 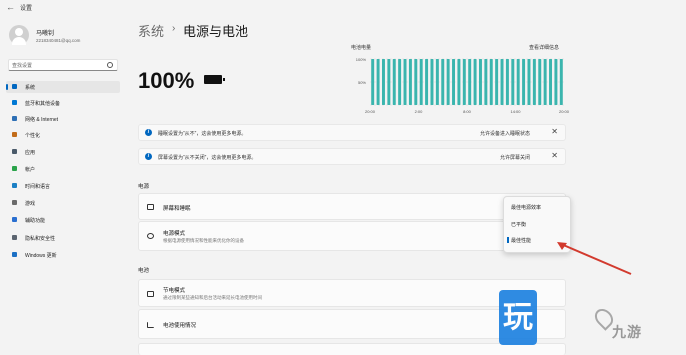 I want to click on sidebar-item-1: 蓝牙和其他设备, so click(x=63, y=103).